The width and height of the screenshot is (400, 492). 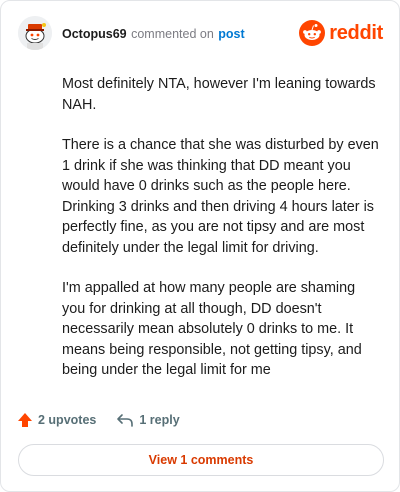 What do you see at coordinates (25, 420) in the screenshot?
I see `arrow-up-icon` at bounding box center [25, 420].